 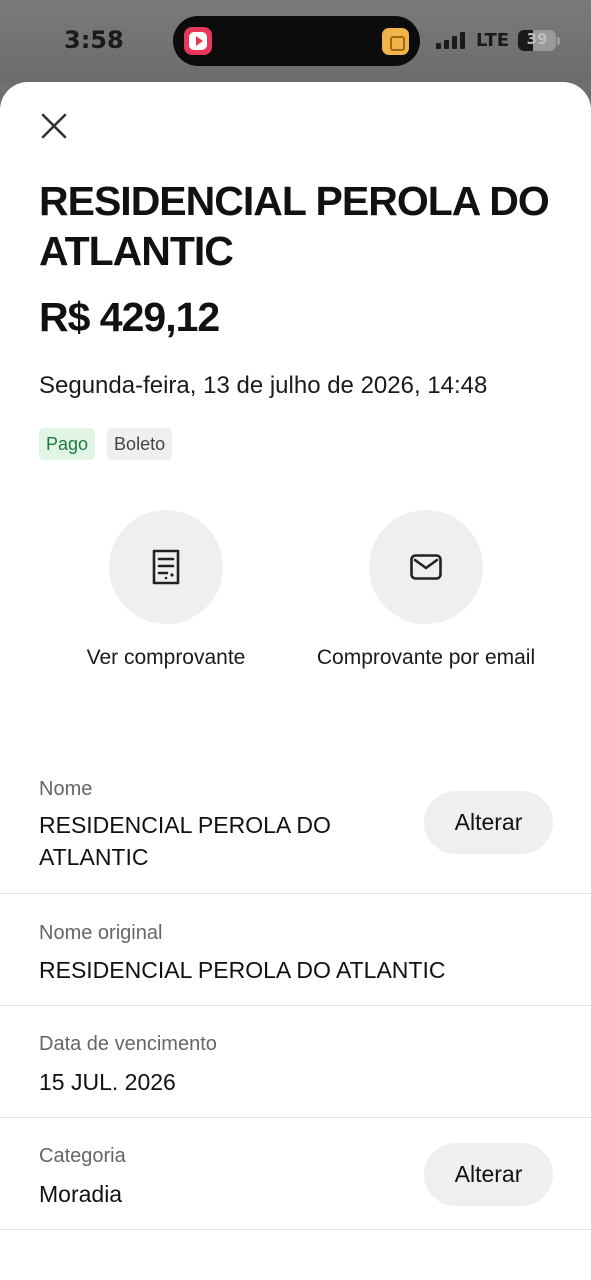 I want to click on live-activity-icon, so click(x=395, y=41).